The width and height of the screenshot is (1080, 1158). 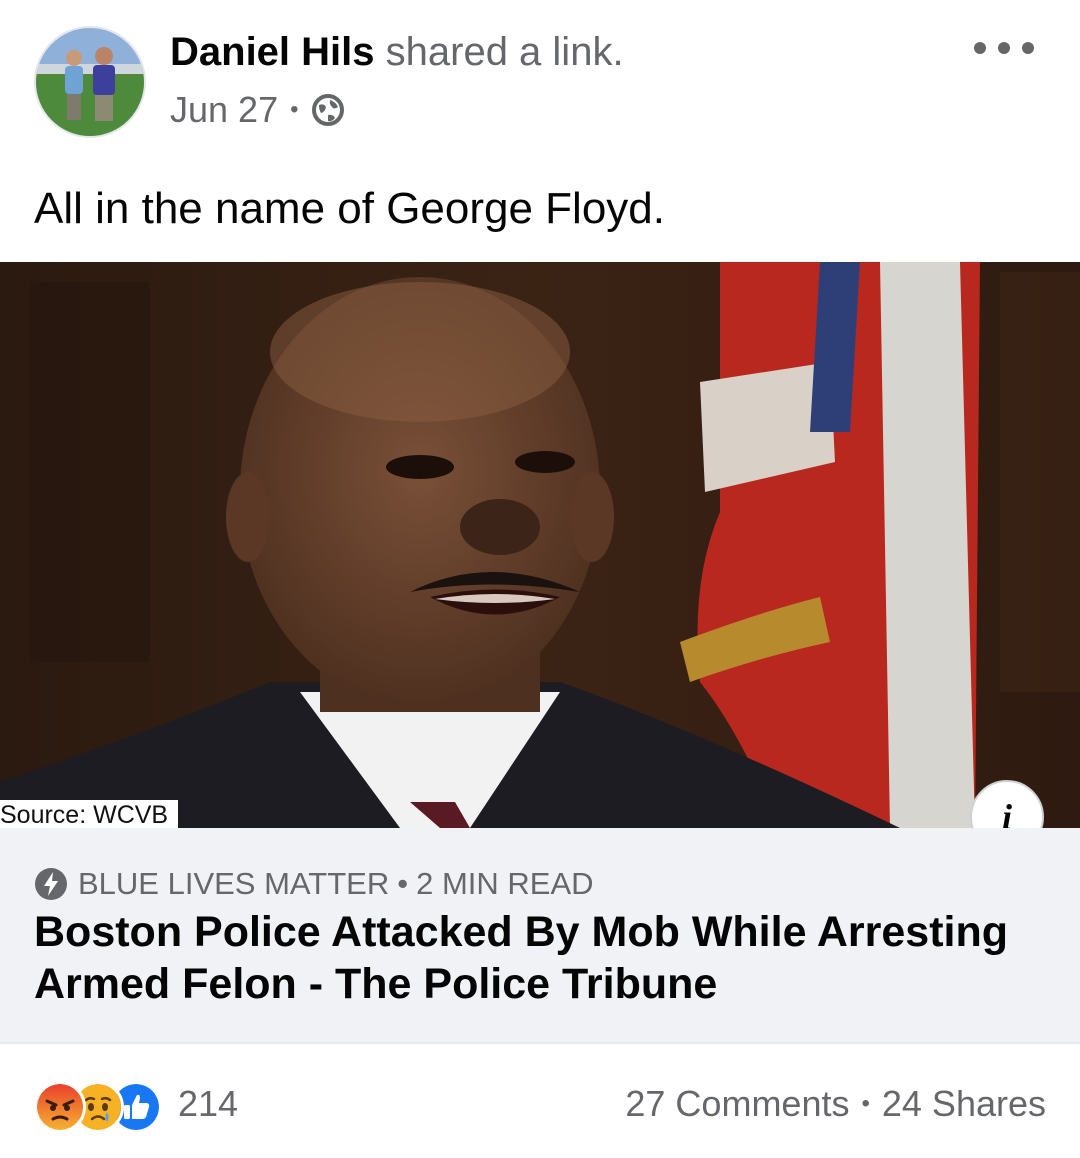 I want to click on avatar-photo, so click(x=90, y=82).